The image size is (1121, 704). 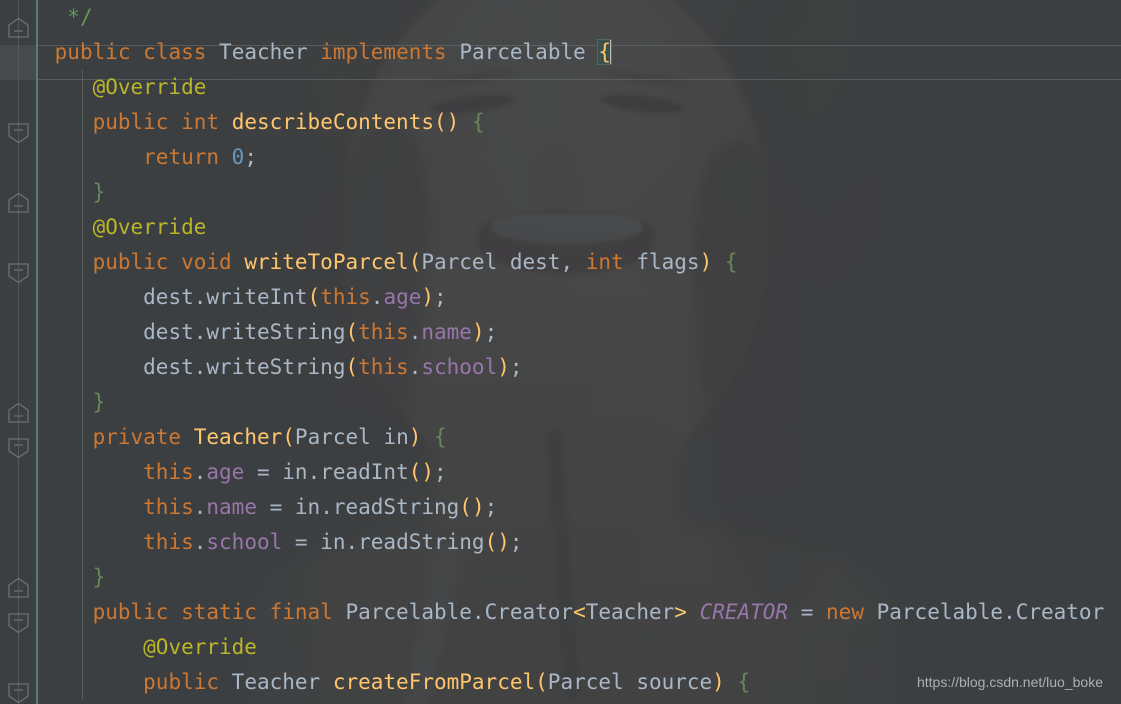 What do you see at coordinates (301, 542) in the screenshot?
I see `code-token: =` at bounding box center [301, 542].